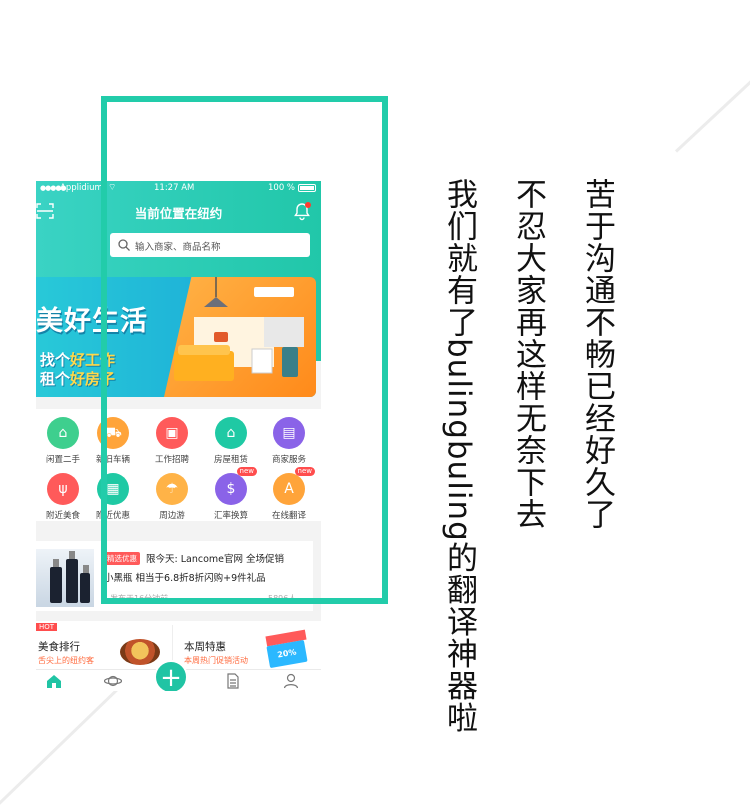 This screenshot has width=750, height=811. What do you see at coordinates (59, 647) in the screenshot?
I see `card-title: 美食排行` at bounding box center [59, 647].